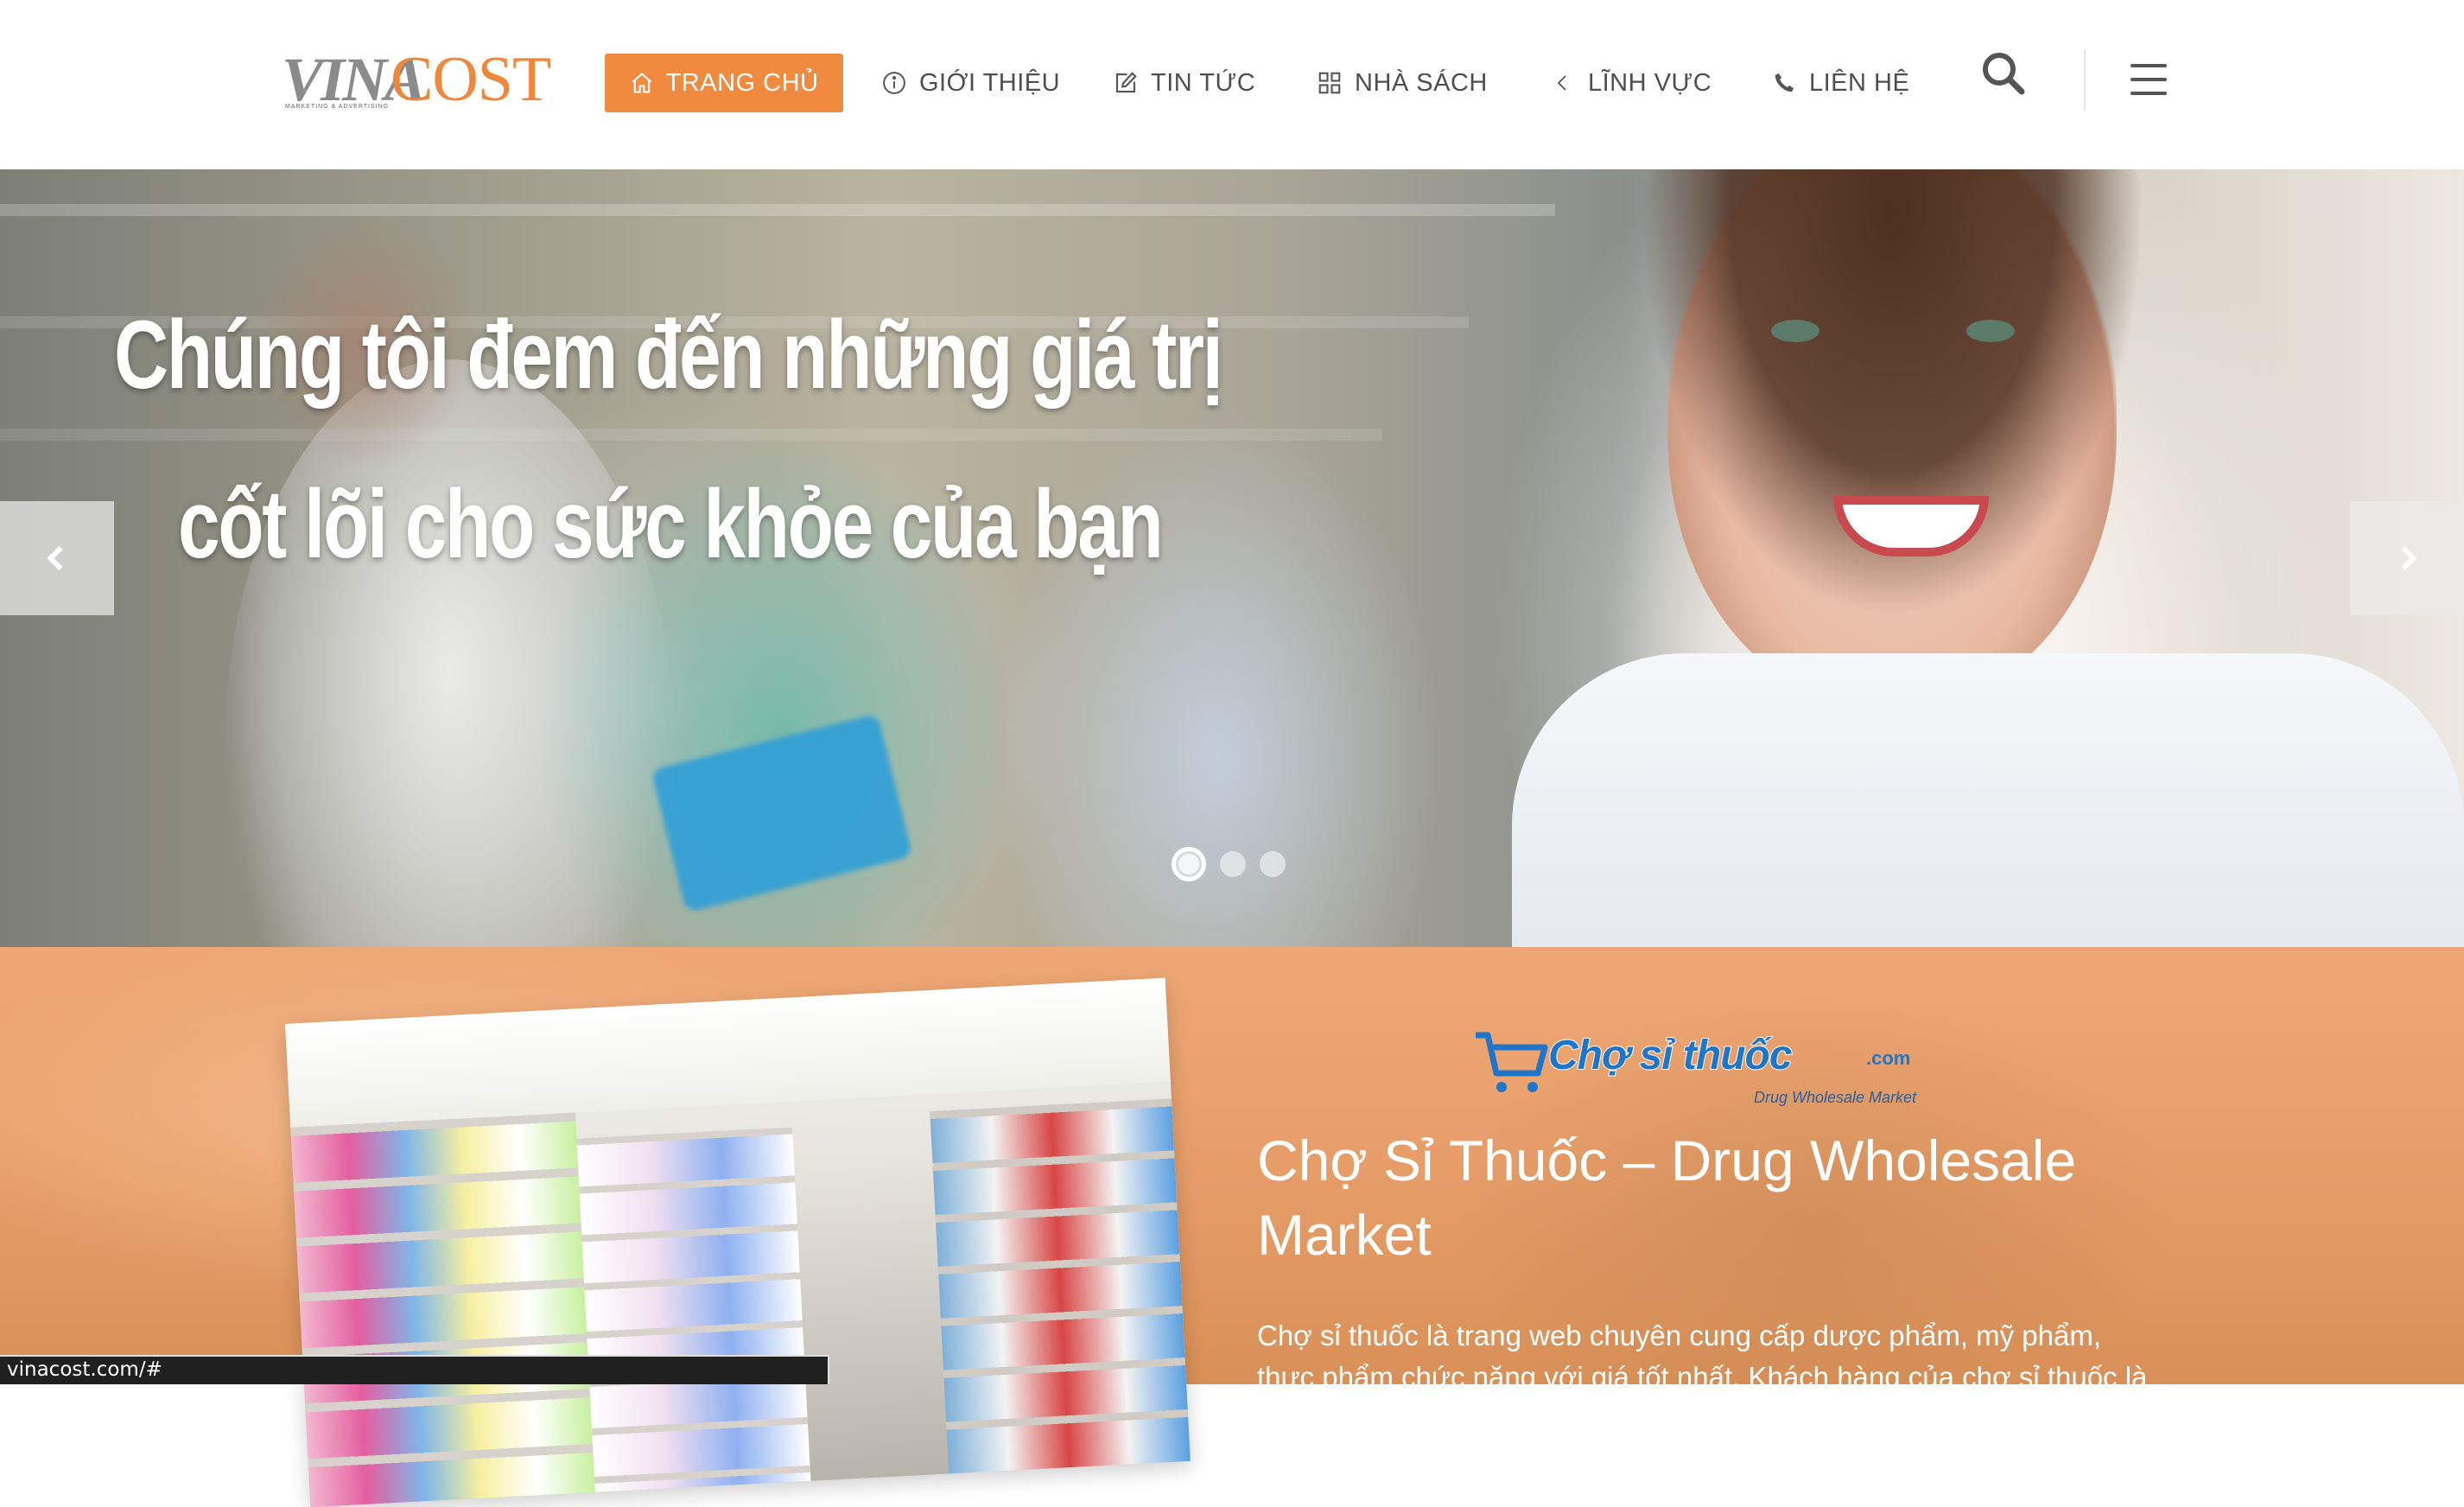 This screenshot has width=2464, height=1507. What do you see at coordinates (1784, 83) in the screenshot?
I see `phone-icon` at bounding box center [1784, 83].